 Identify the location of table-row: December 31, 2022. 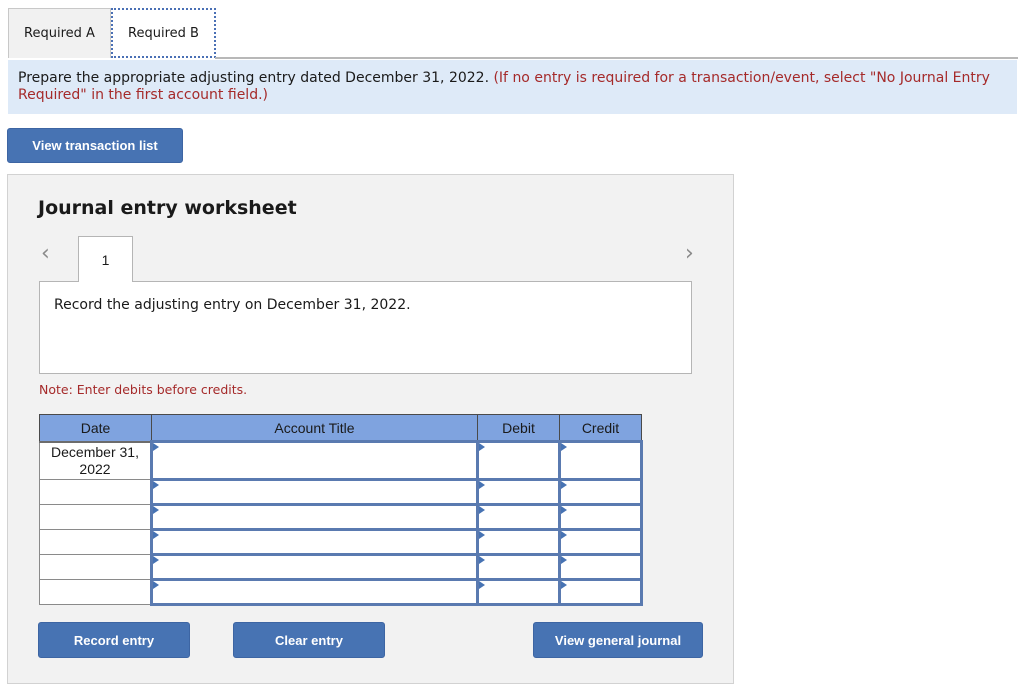
(341, 460).